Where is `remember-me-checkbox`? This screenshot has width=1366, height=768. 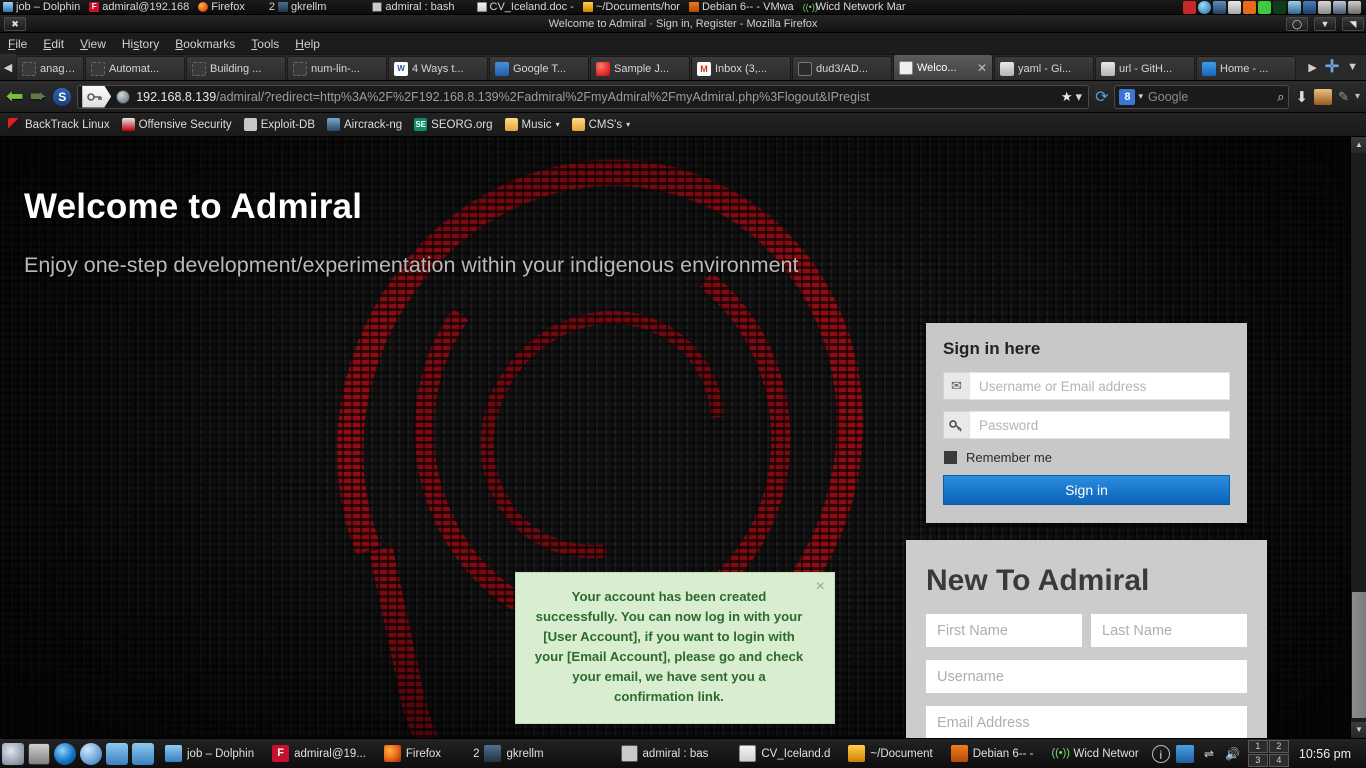
remember-me-checkbox is located at coordinates (950, 457).